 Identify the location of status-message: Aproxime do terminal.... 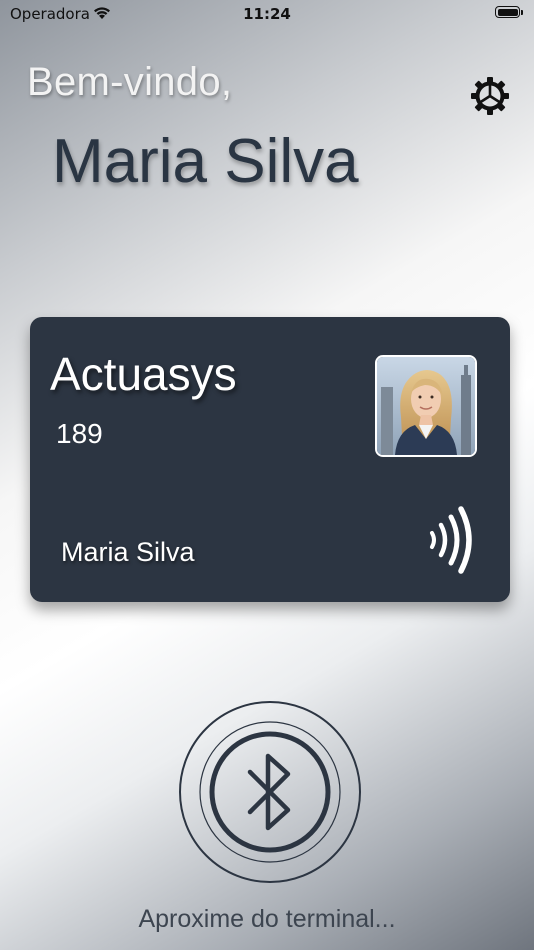
(267, 919).